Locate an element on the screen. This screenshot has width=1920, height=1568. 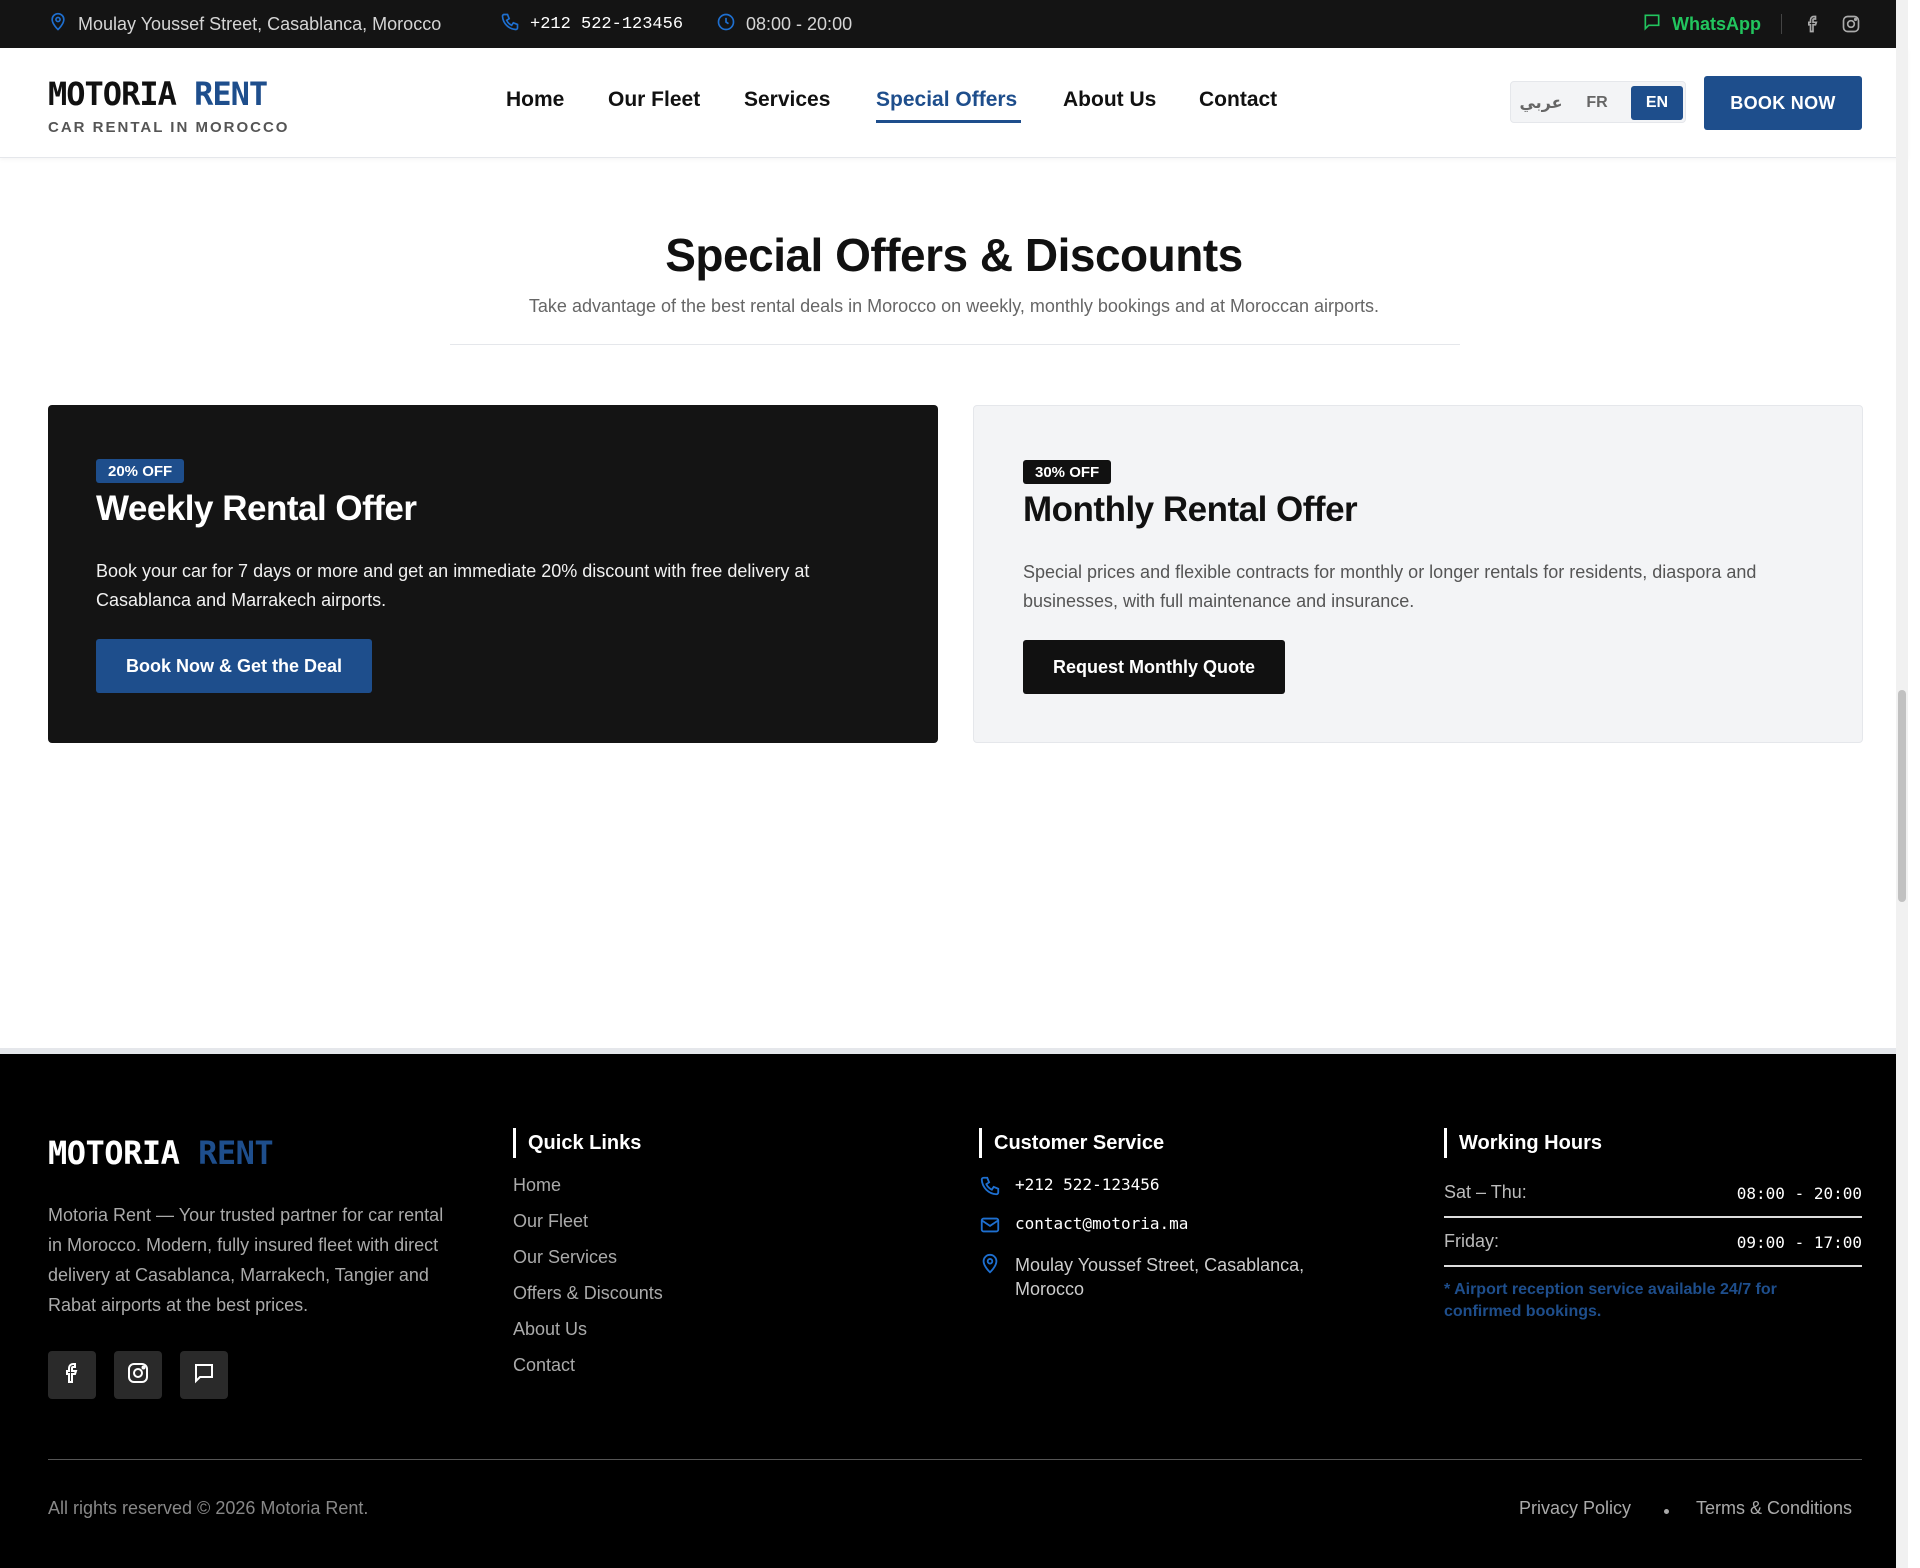
cs-phone: +212 522-123456 is located at coordinates (1069, 1188).